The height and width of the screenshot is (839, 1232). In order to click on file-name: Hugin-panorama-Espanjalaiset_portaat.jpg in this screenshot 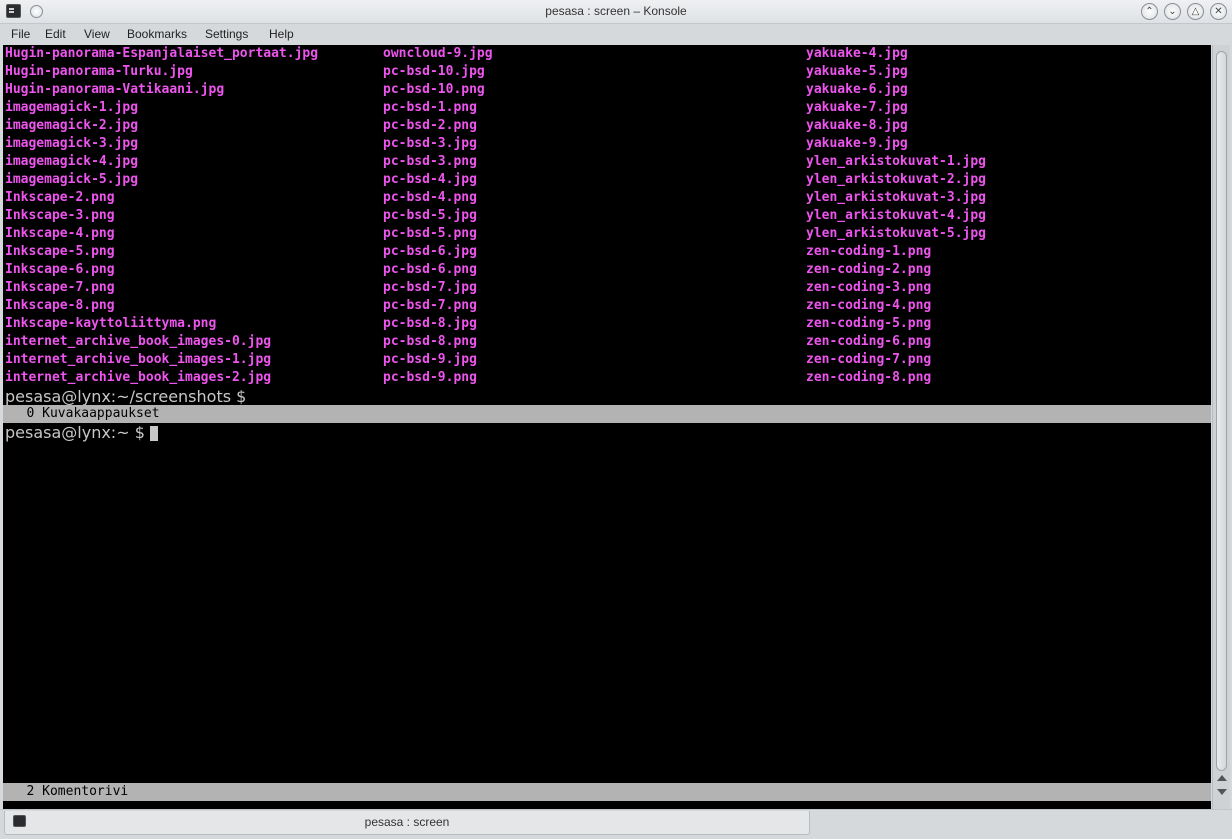, I will do `click(162, 53)`.